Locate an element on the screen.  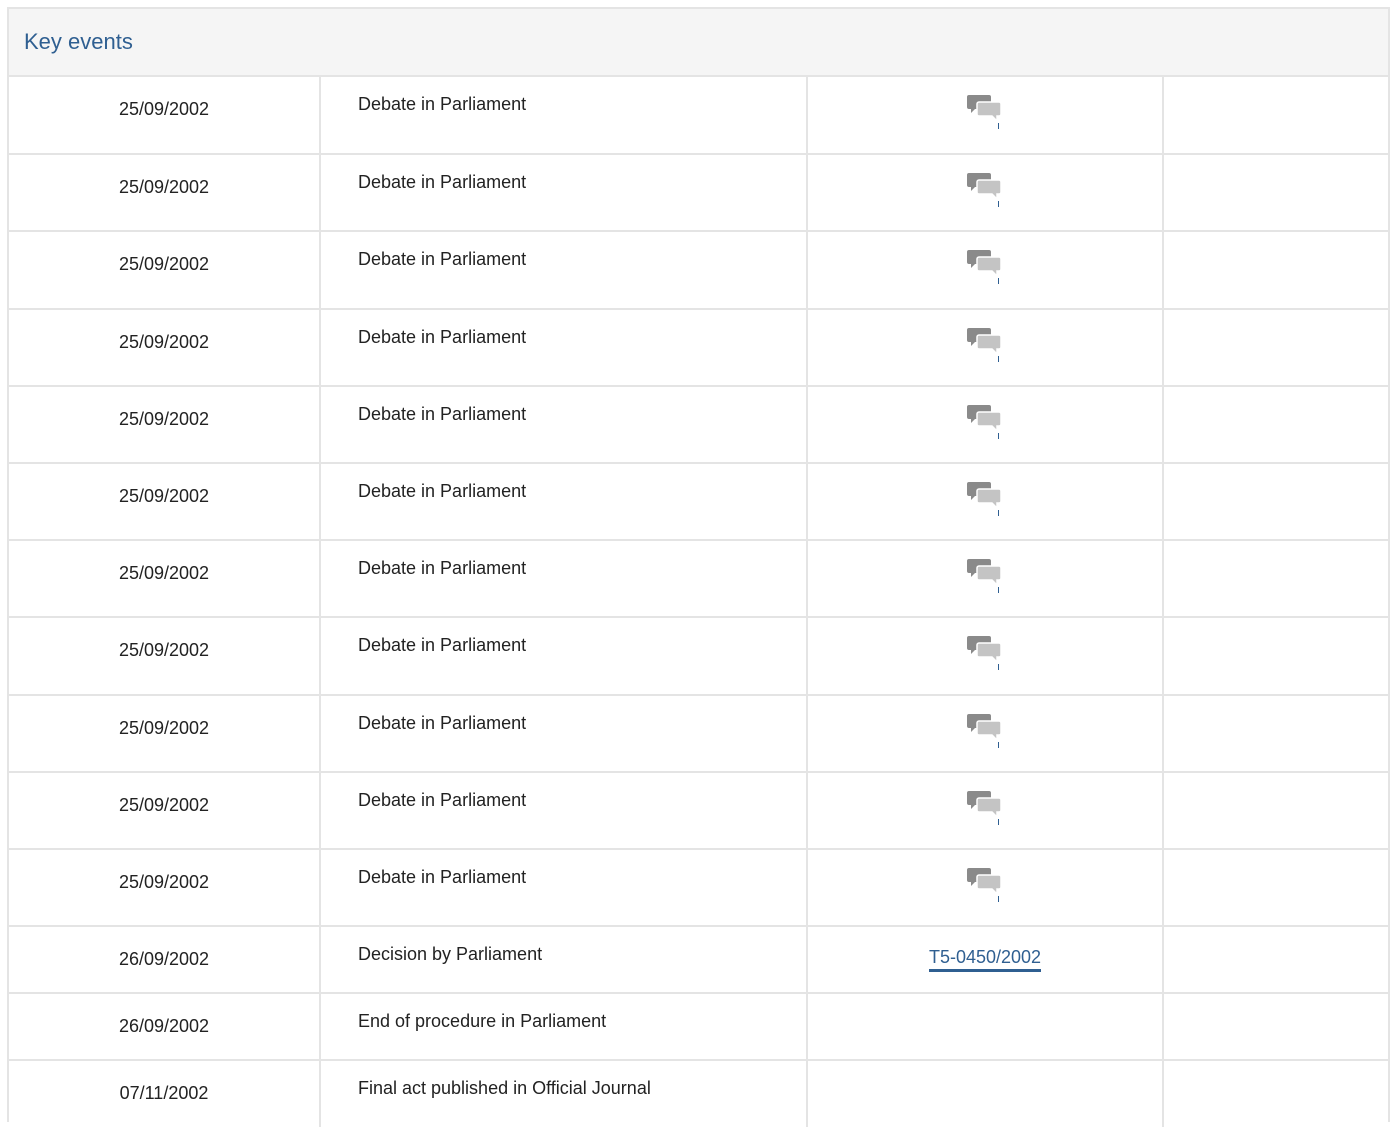
document-link: T5-0450/2002 is located at coordinates (985, 960).